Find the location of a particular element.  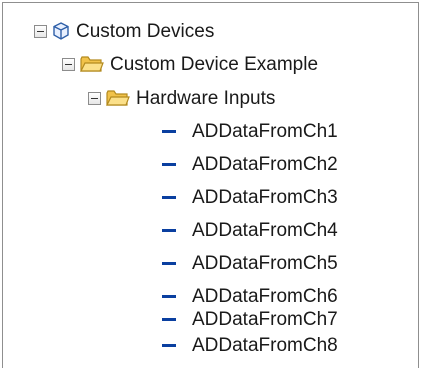

channel-label: ADDataFromCh2 is located at coordinates (265, 164).